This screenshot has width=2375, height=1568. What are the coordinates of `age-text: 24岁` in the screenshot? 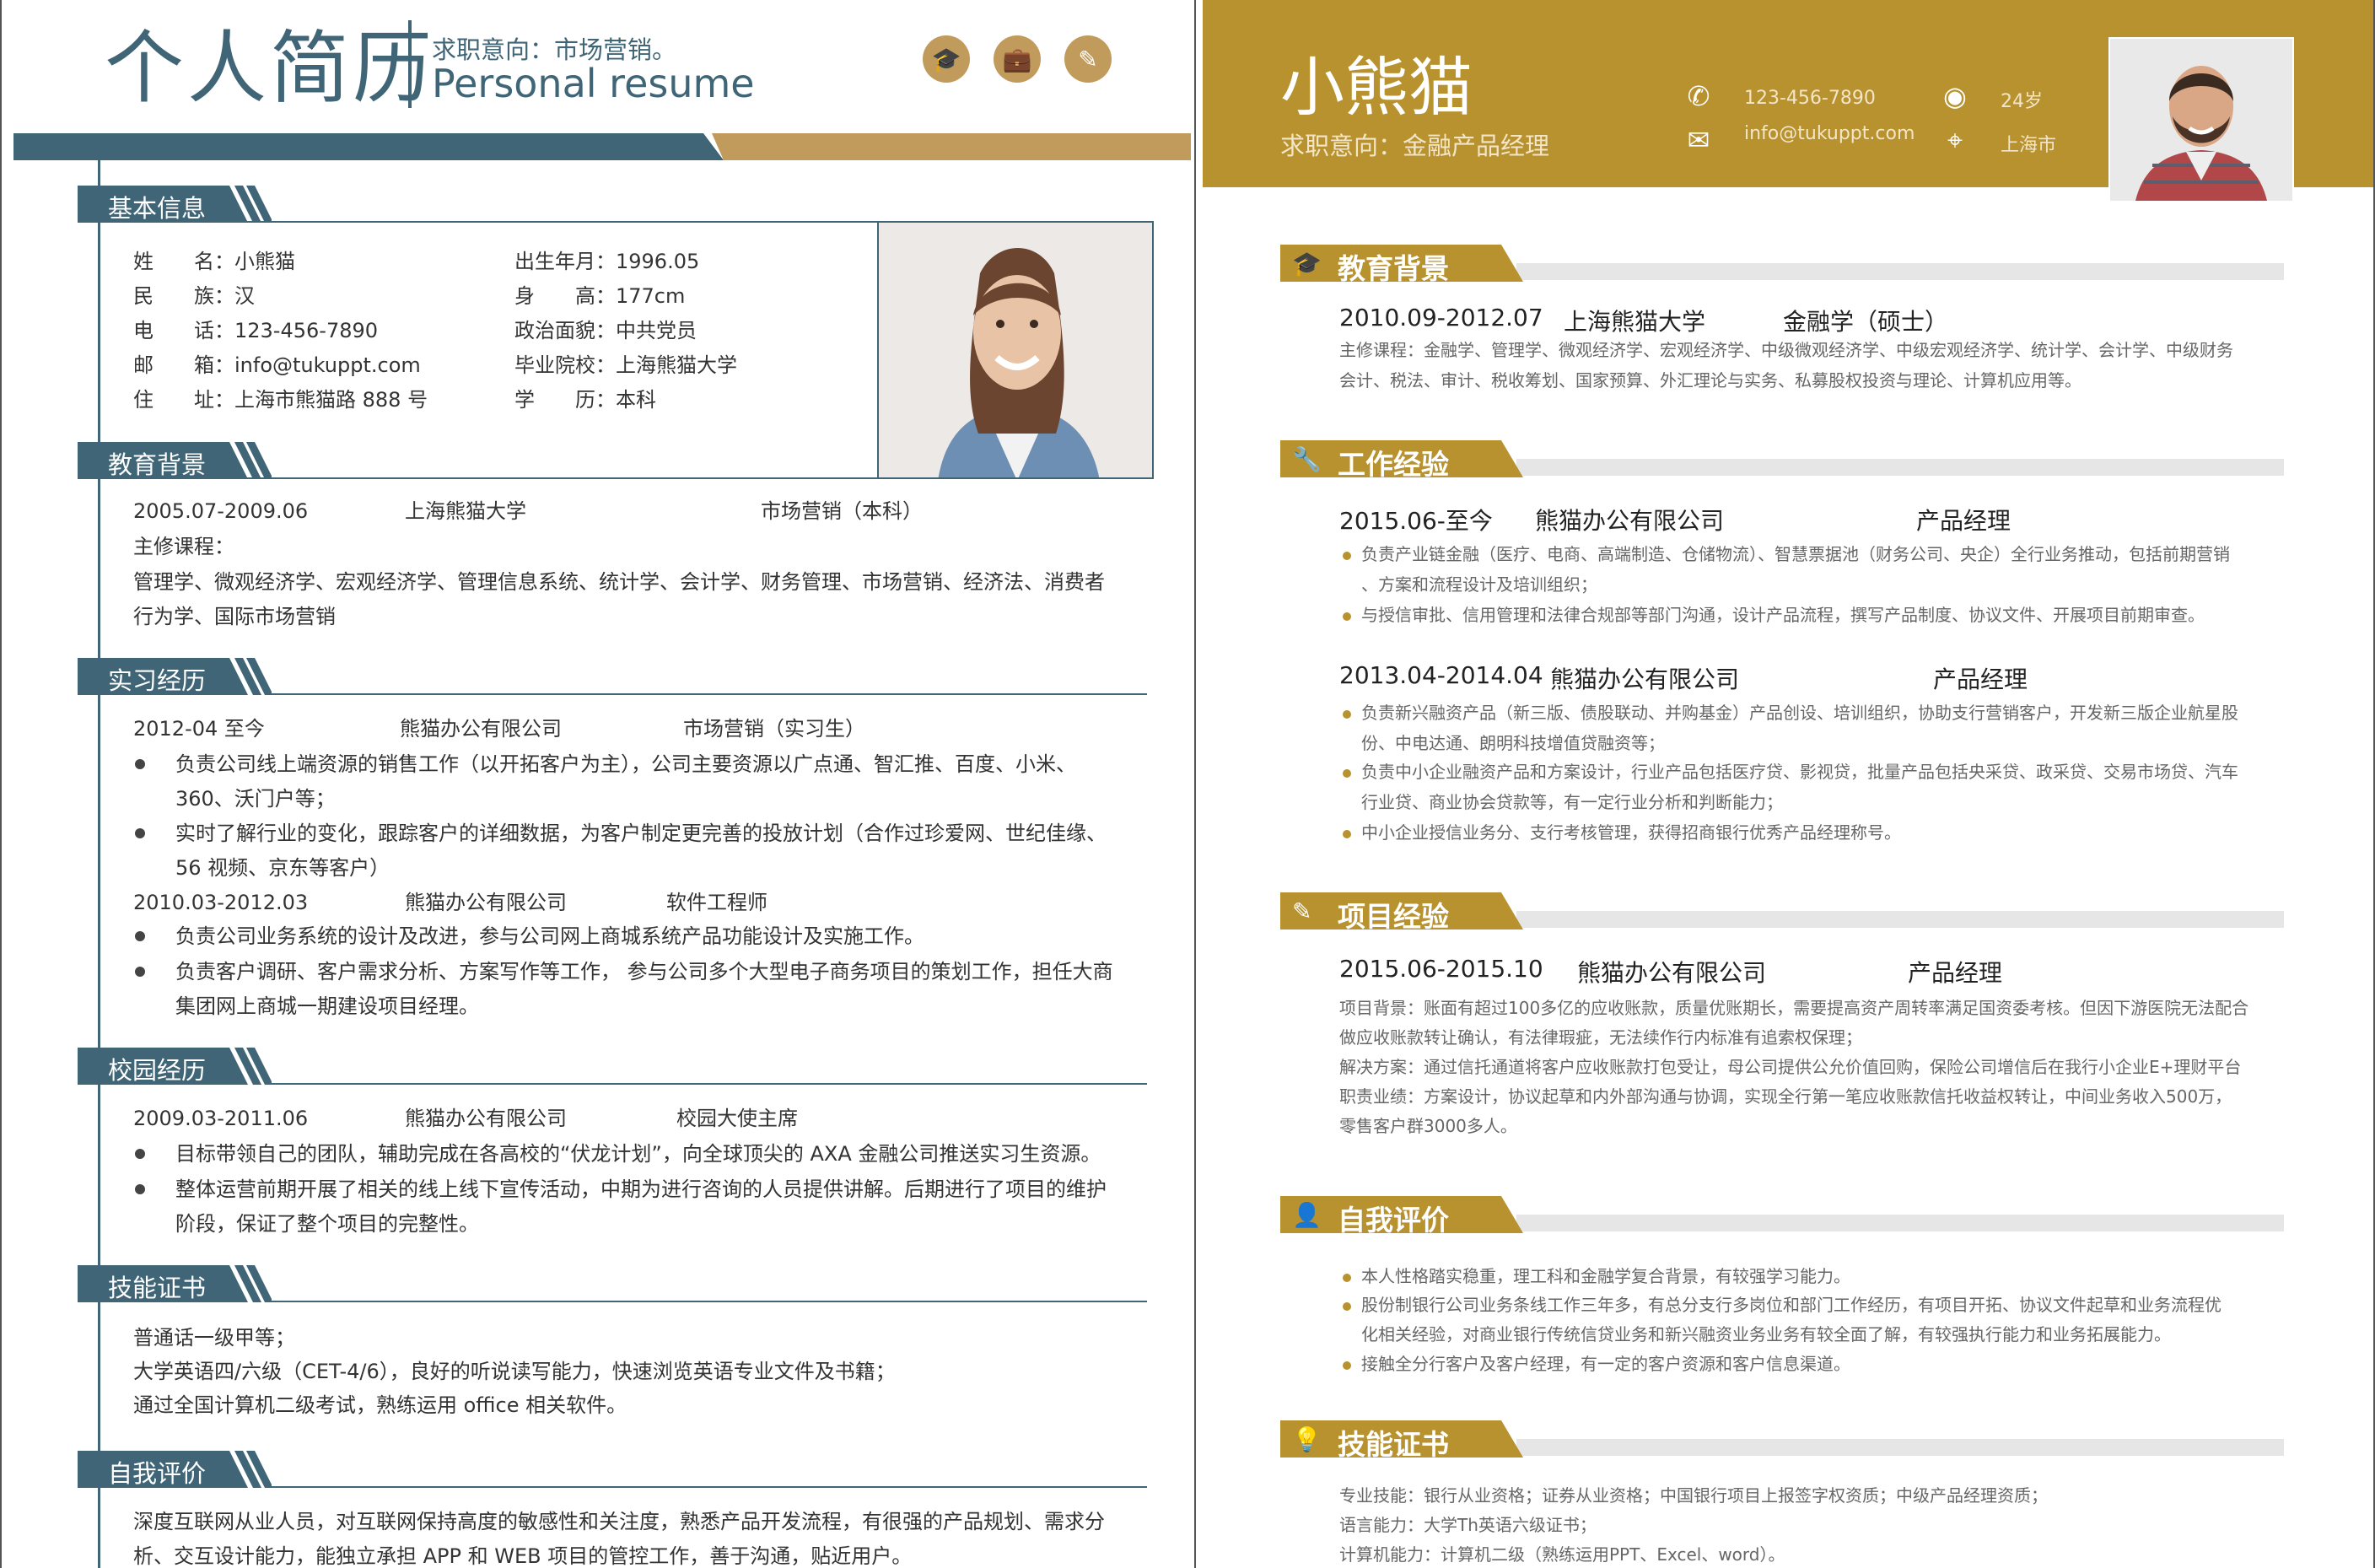 It's located at (2022, 101).